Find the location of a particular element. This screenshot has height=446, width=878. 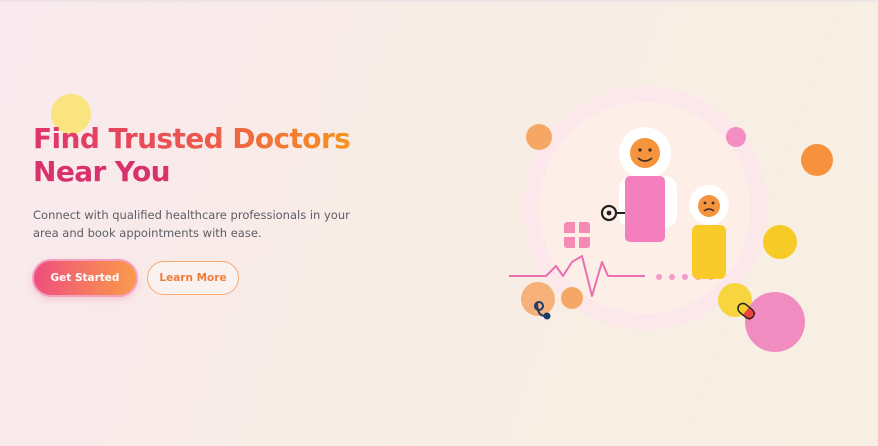

decor-orange-dot-small is located at coordinates (572, 298).